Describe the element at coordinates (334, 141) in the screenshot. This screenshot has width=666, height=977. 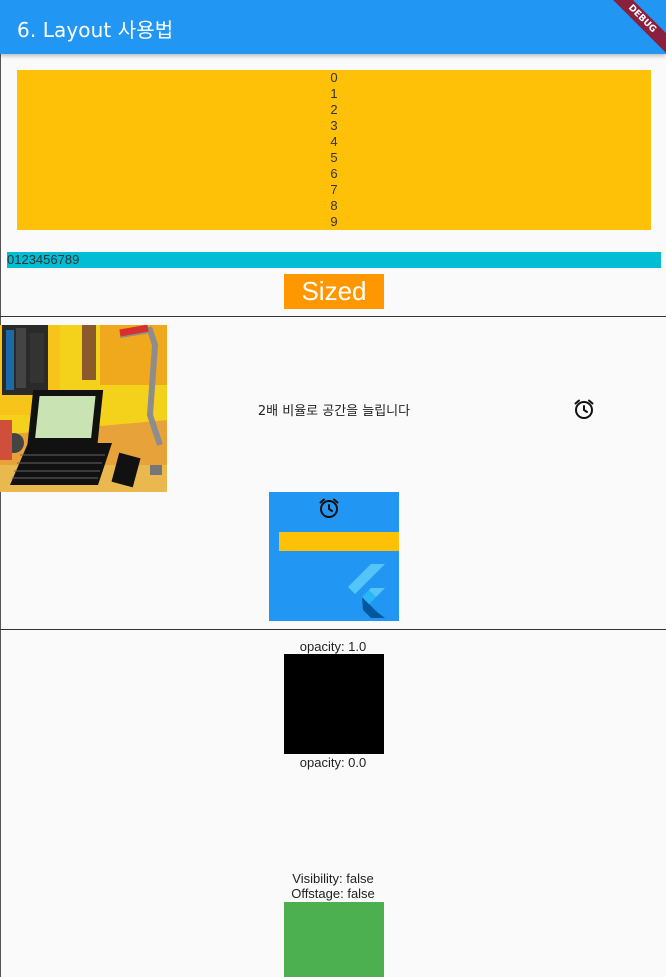
I see `list-item: 4` at that location.